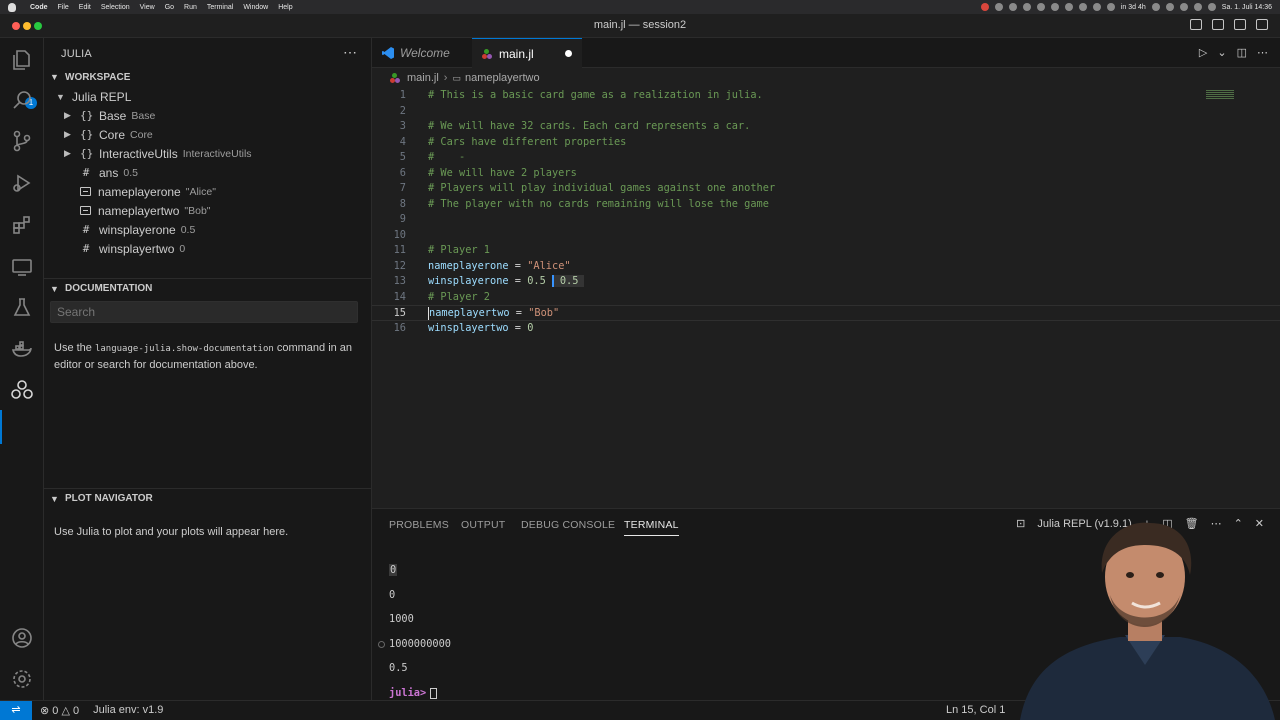 This screenshot has width=1280, height=720. What do you see at coordinates (398, 668) in the screenshot?
I see `terminal-output-line: 0.5` at bounding box center [398, 668].